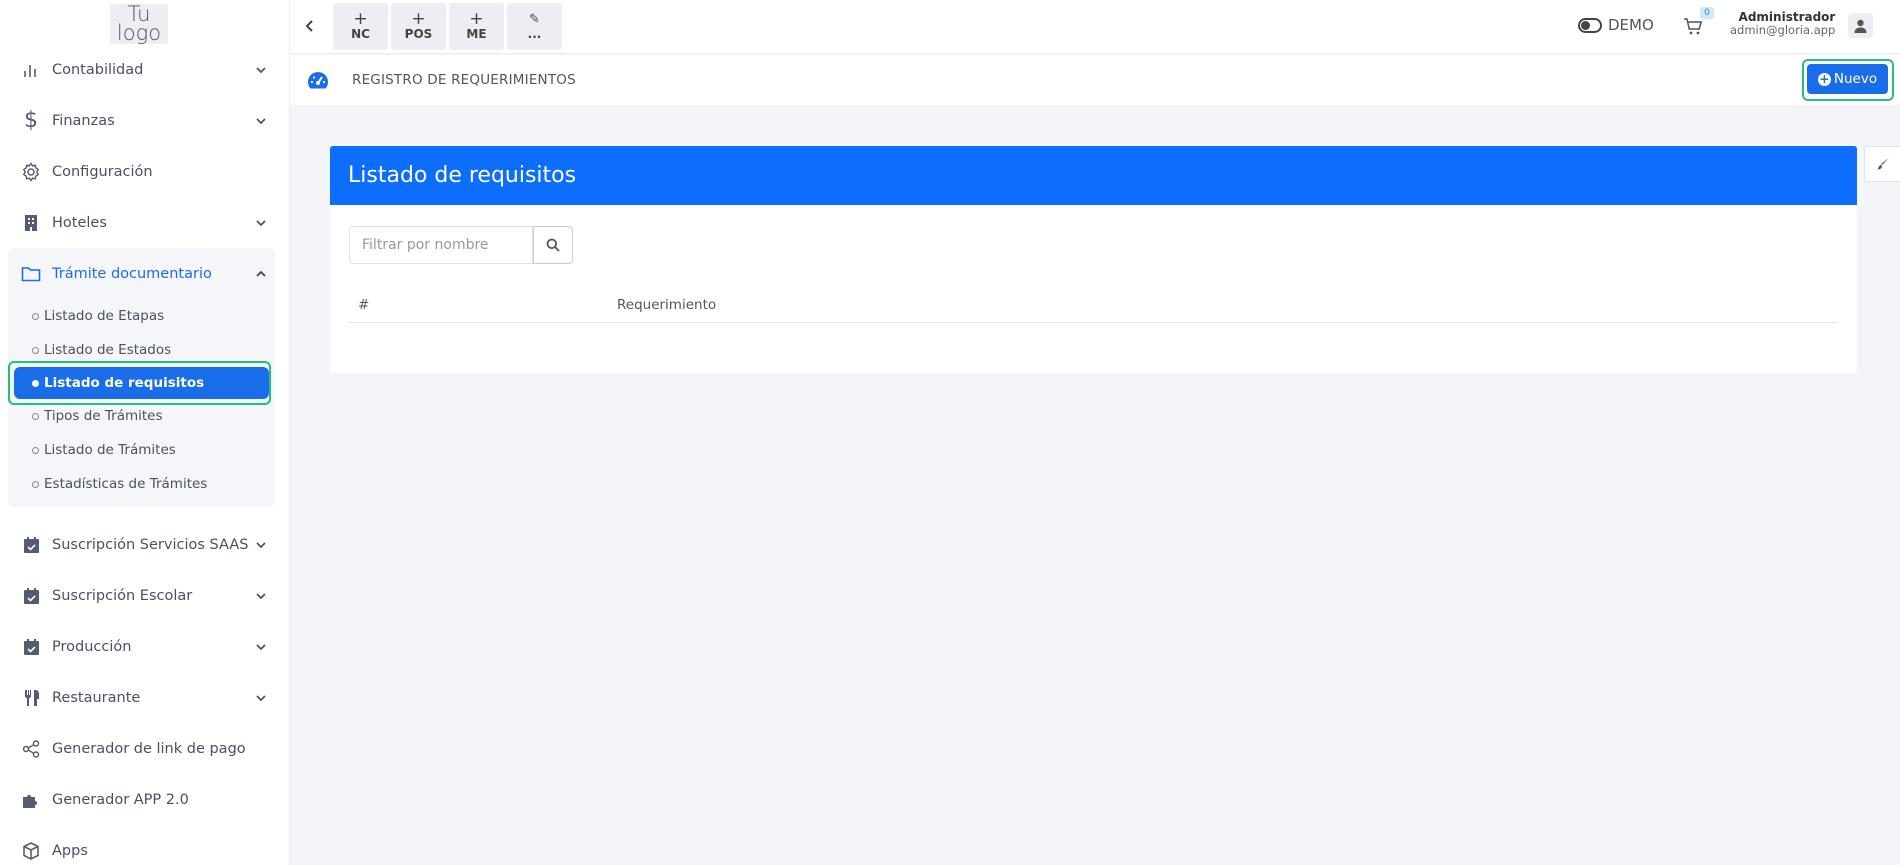  I want to click on brush-icon, so click(1883, 164).